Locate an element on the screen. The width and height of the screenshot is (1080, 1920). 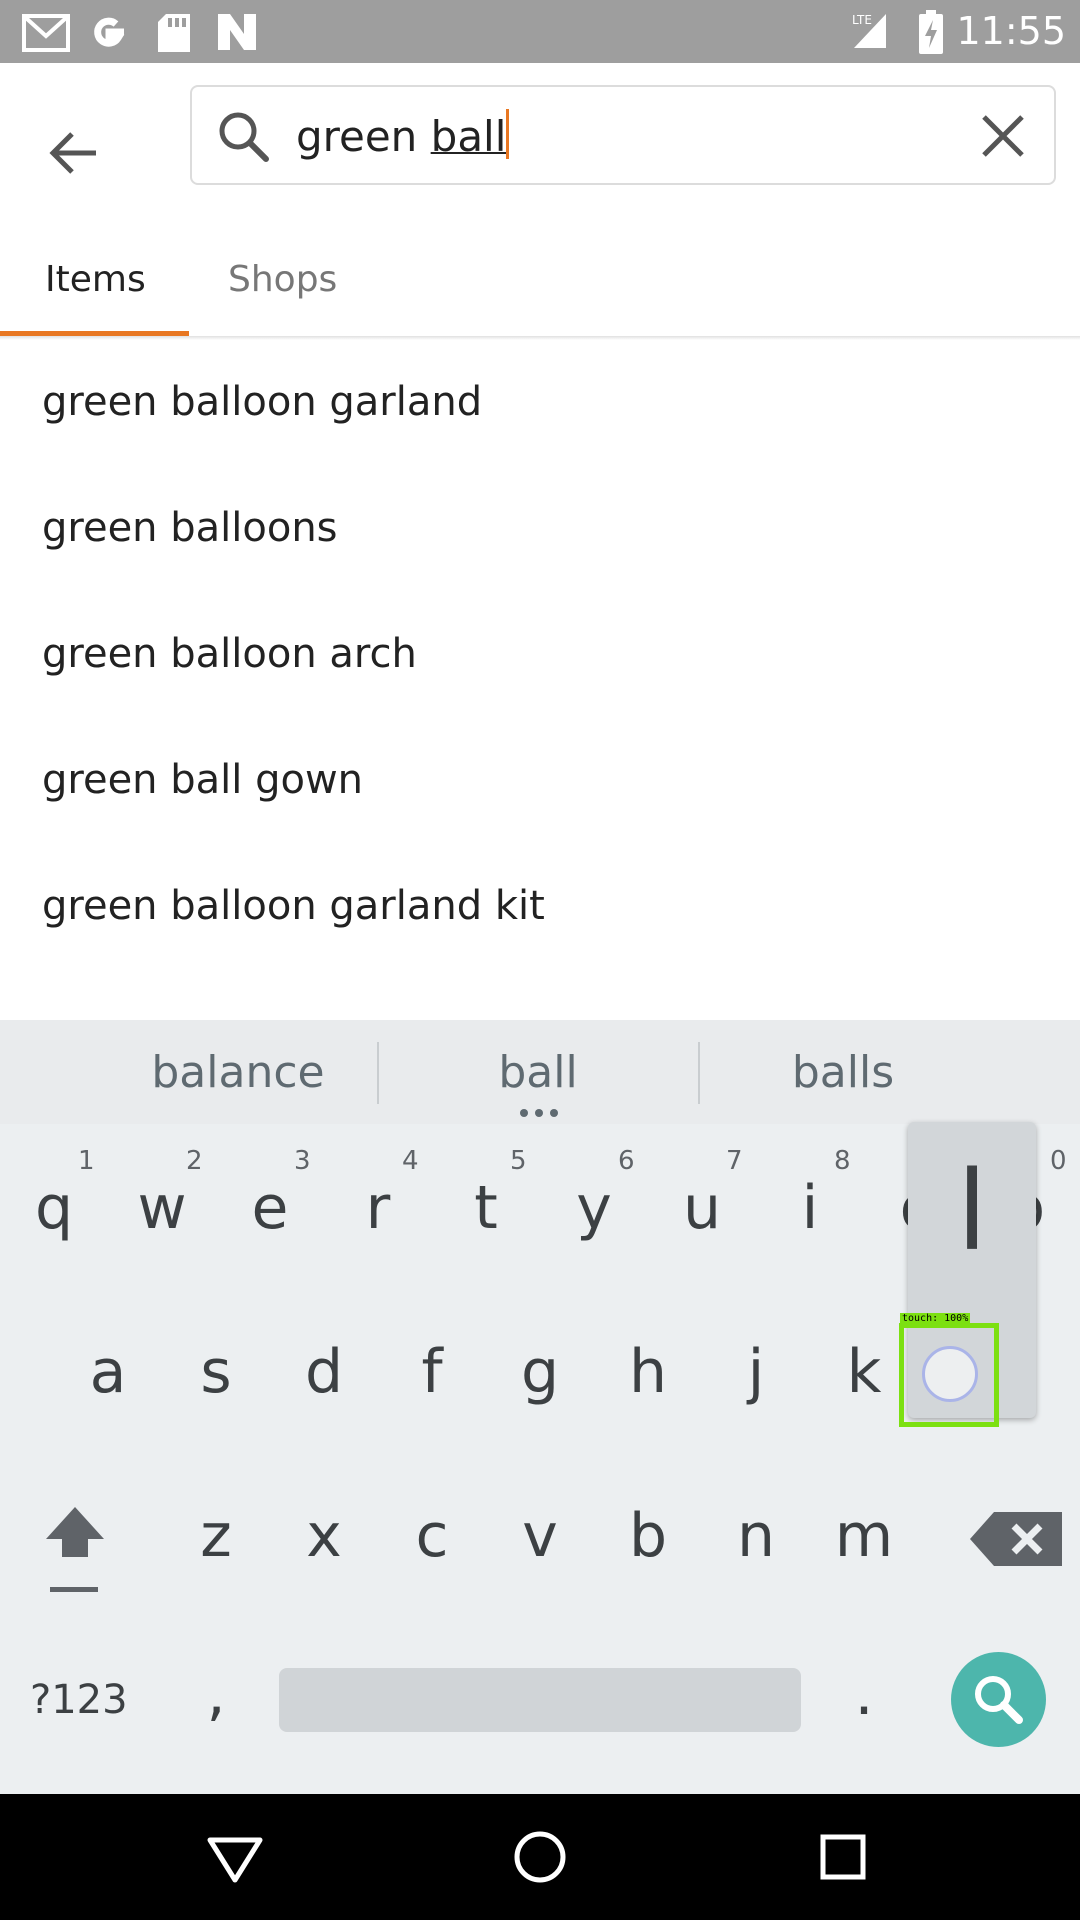
key-w: w is located at coordinates (162, 1208).